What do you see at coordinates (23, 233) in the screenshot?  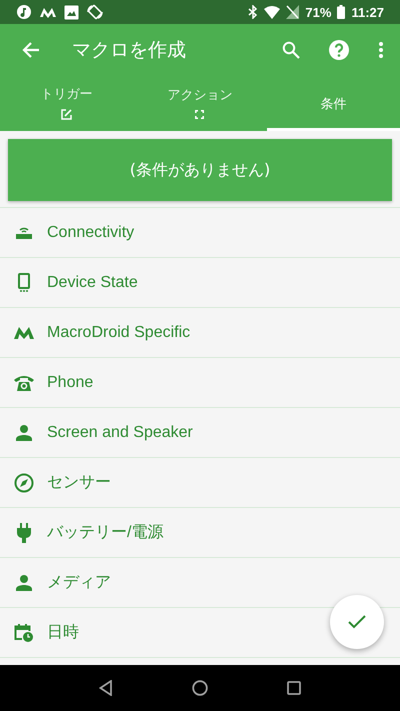 I see `router-icon` at bounding box center [23, 233].